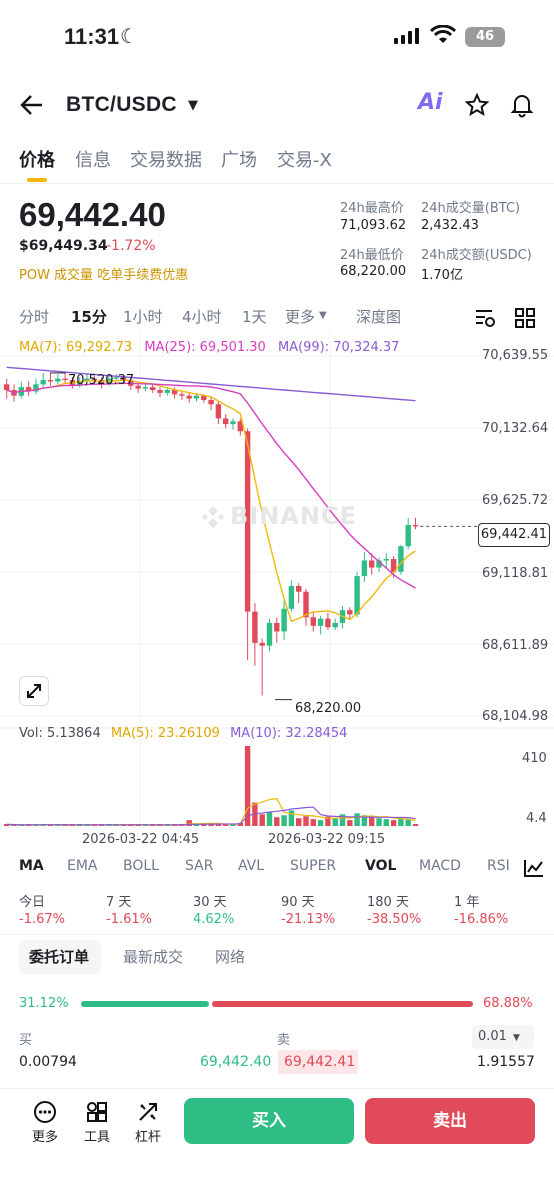 Image resolution: width=554 pixels, height=1200 pixels. I want to click on status-bar: 11:31 ☾ 46, so click(277, 38).